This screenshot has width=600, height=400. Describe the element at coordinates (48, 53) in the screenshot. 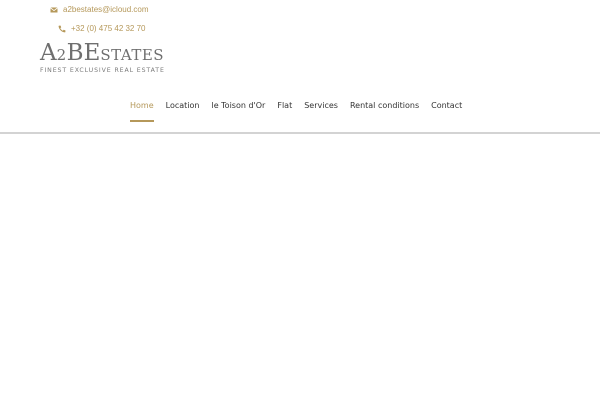

I see `logo-letter-a: A` at that location.